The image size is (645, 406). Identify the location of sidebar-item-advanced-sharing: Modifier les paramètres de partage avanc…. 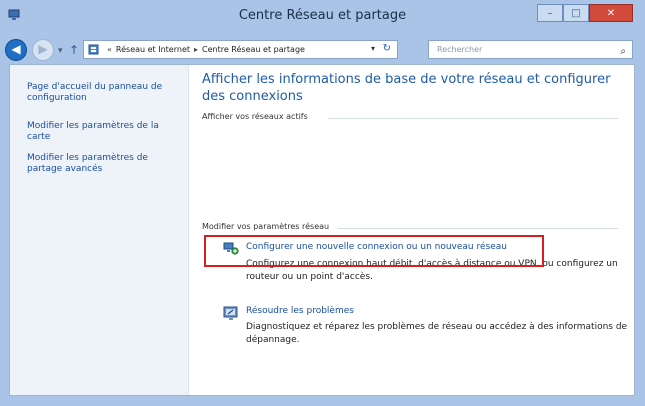
(104, 164).